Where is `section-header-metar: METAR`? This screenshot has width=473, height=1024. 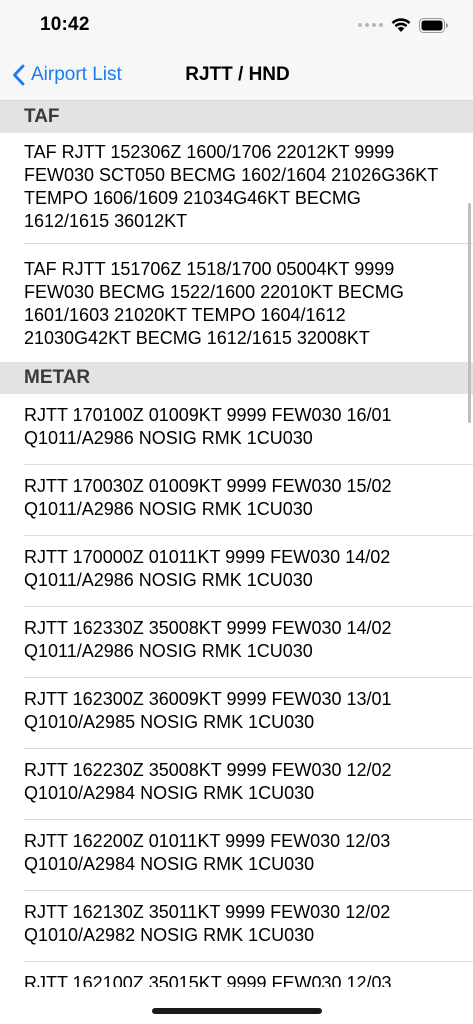 section-header-metar: METAR is located at coordinates (236, 378).